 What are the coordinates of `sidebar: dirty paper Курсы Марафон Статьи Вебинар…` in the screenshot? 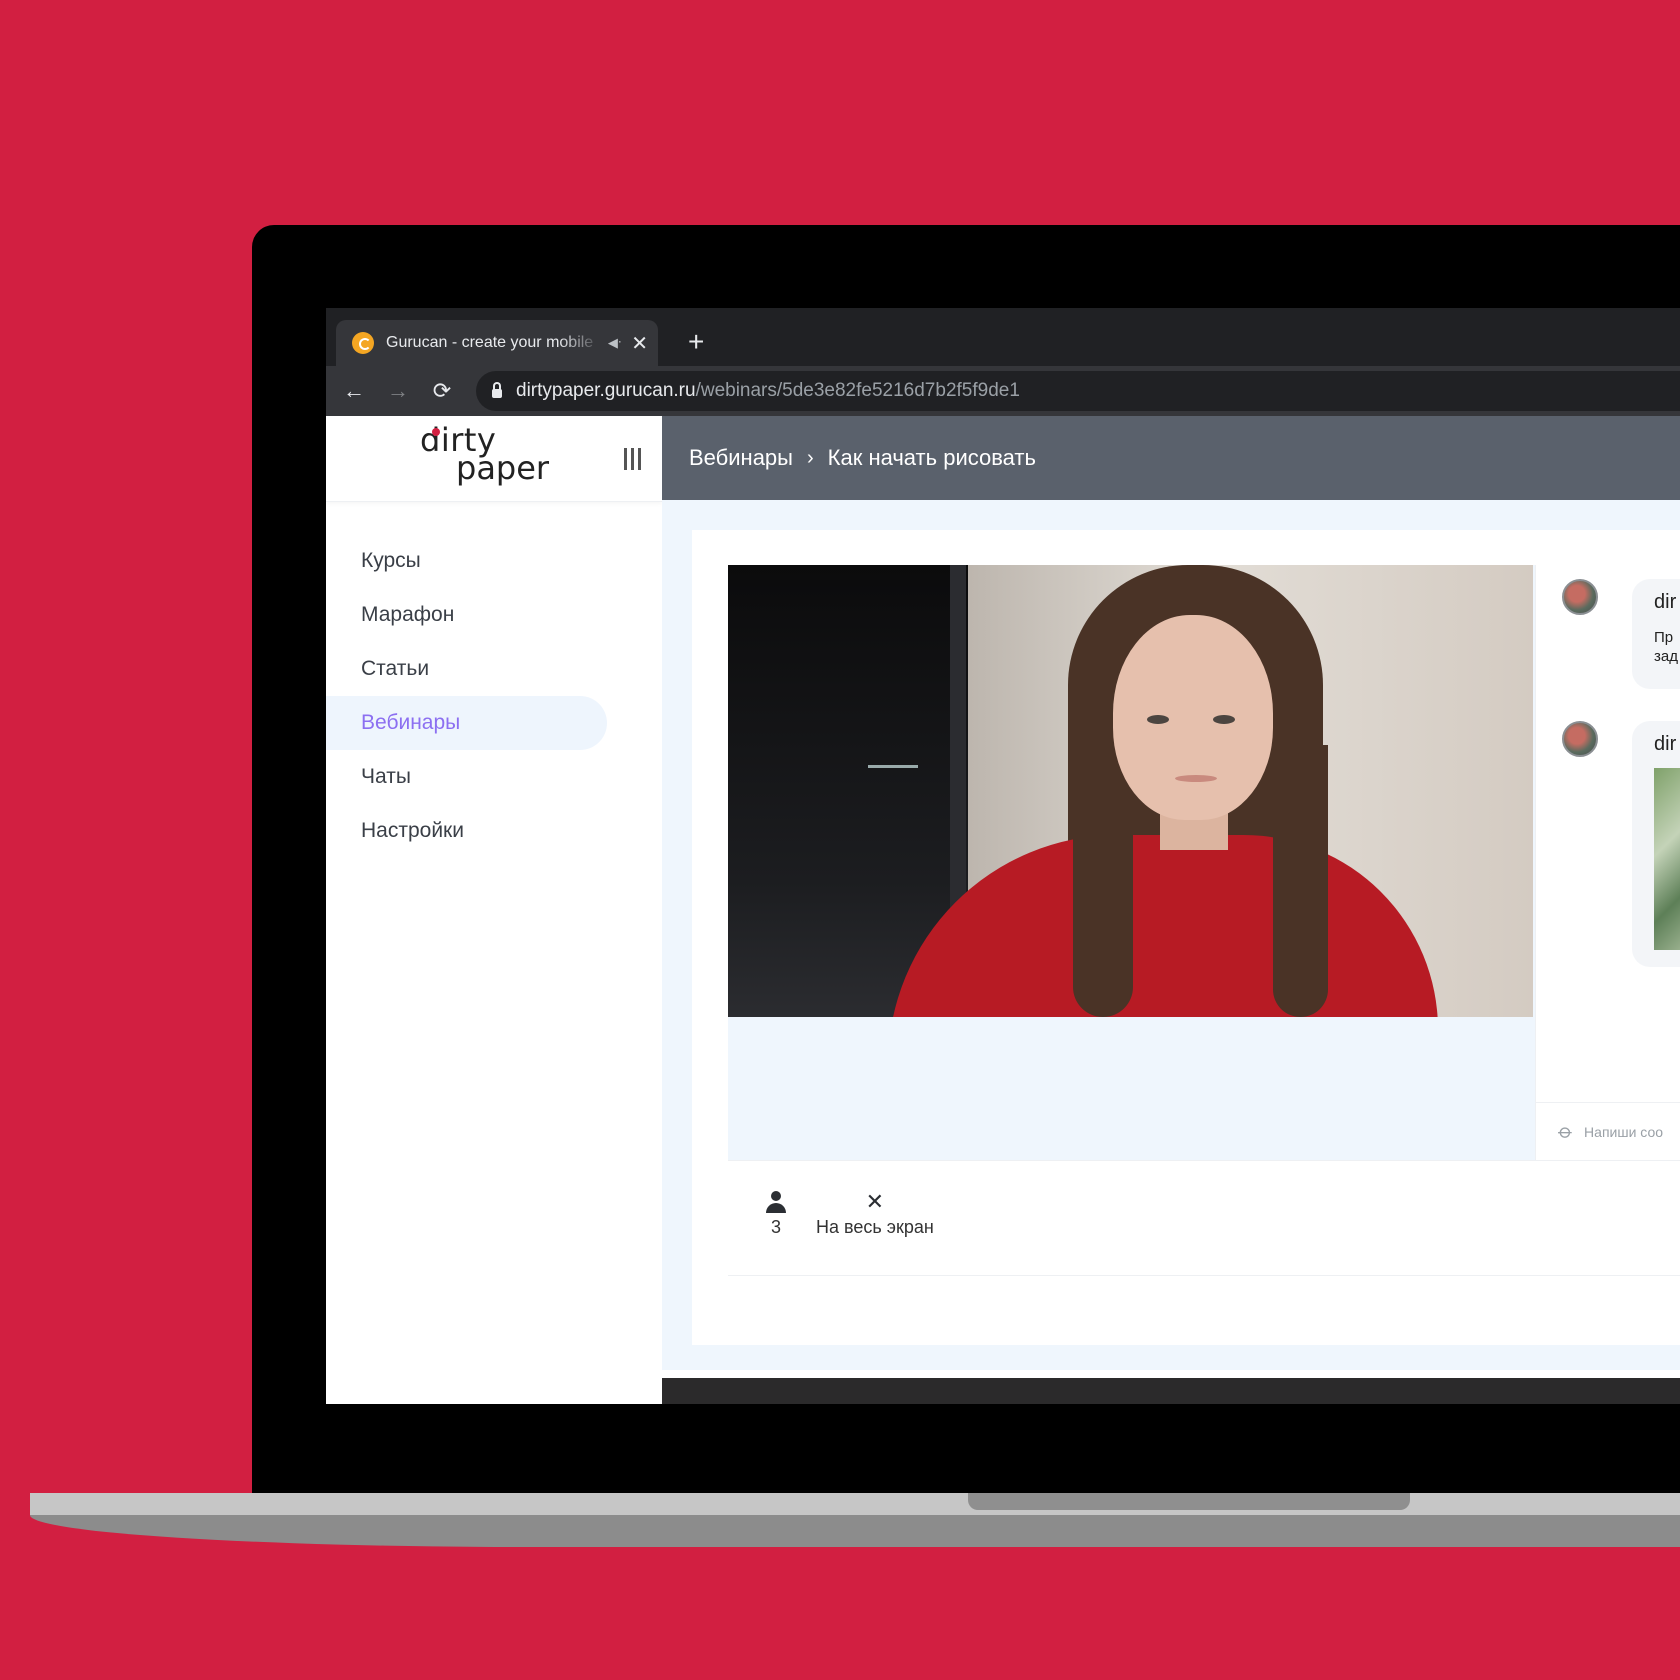 It's located at (494, 910).